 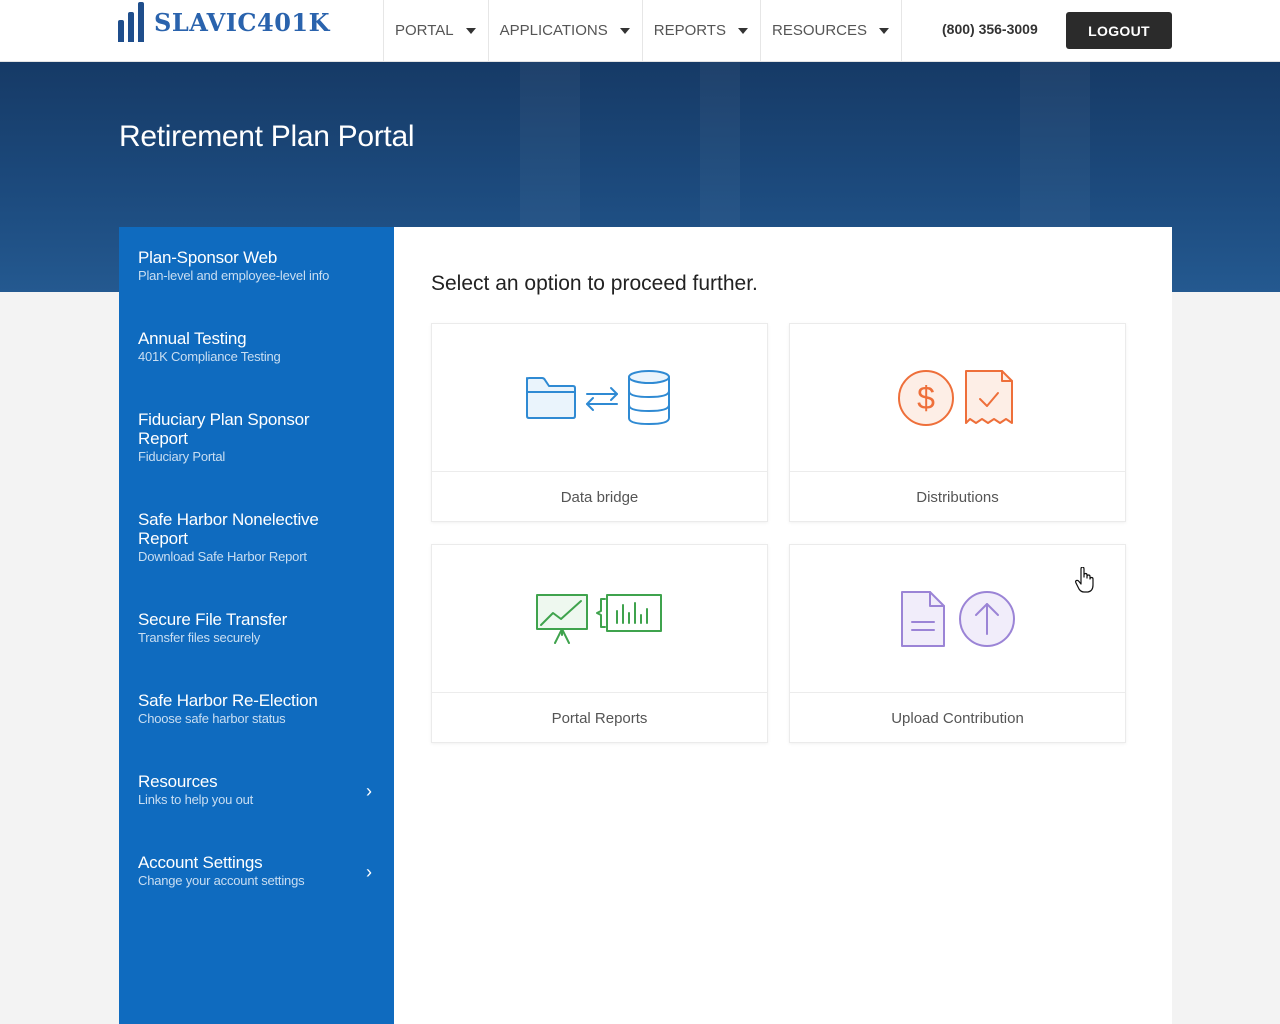 I want to click on card-data-bridge: Data bridge, so click(x=599, y=422).